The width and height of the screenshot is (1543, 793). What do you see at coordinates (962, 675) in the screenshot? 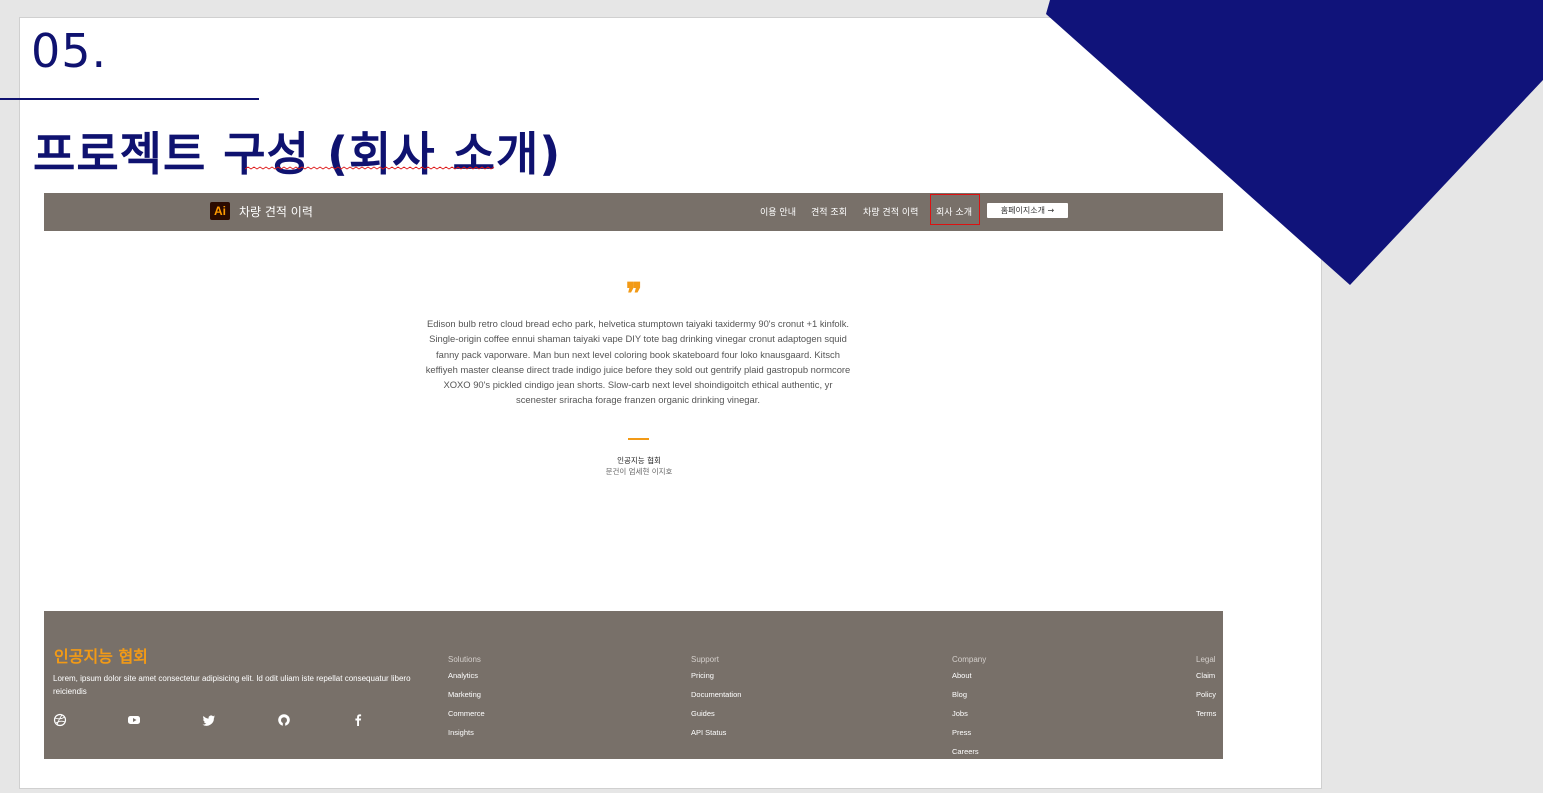
I see `footer-link: About` at bounding box center [962, 675].